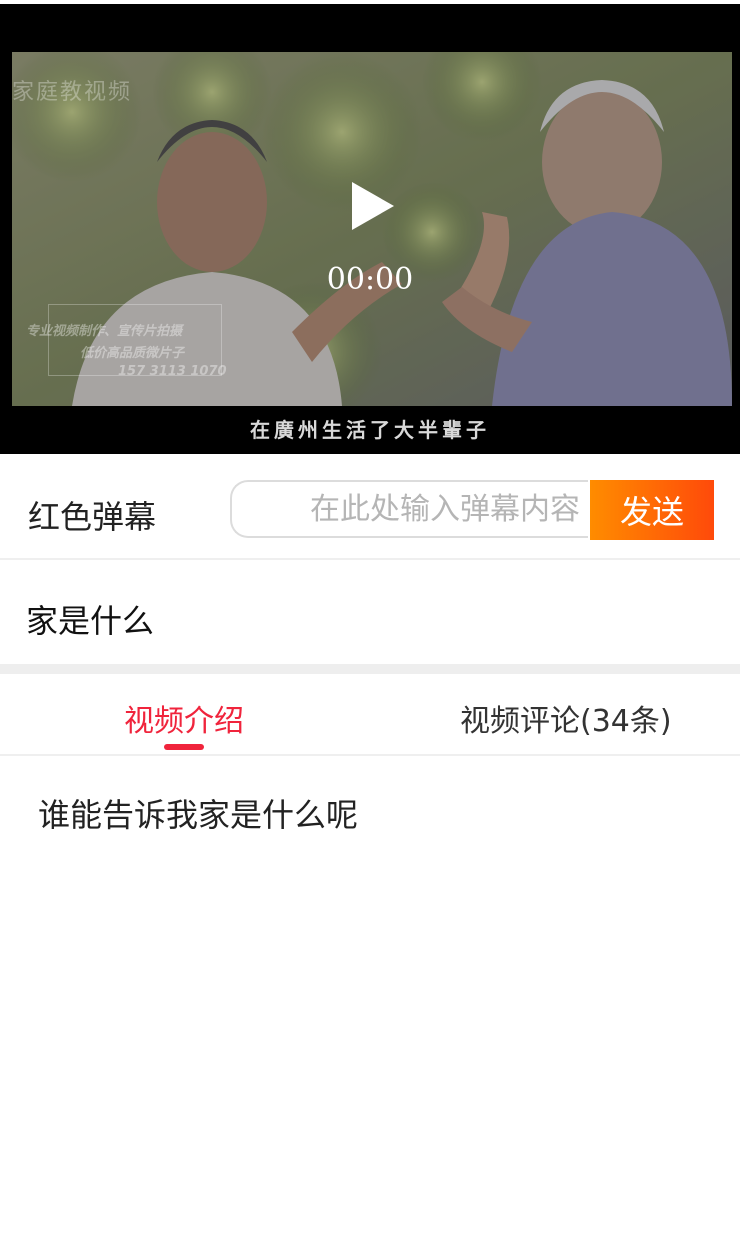 The height and width of the screenshot is (1248, 740). Describe the element at coordinates (370, 430) in the screenshot. I see `video-subtitle: 在廣州生活了大半輩子` at that location.